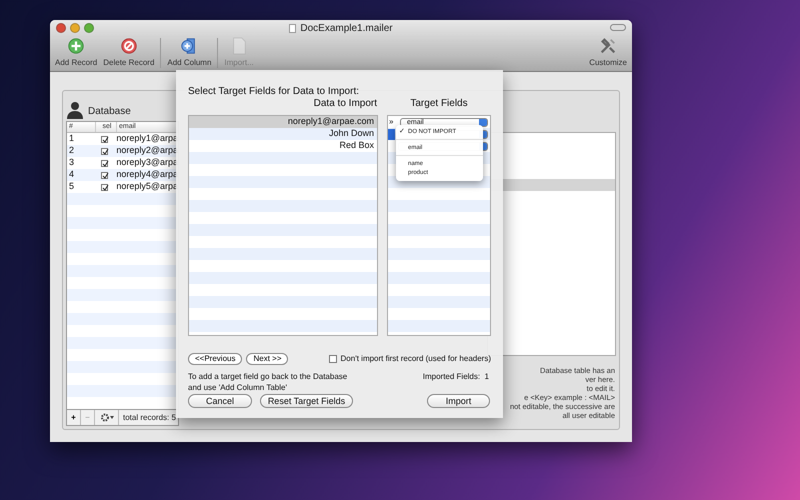 This screenshot has height=500, width=800. Describe the element at coordinates (74, 417) in the screenshot. I see `add-button: +` at that location.